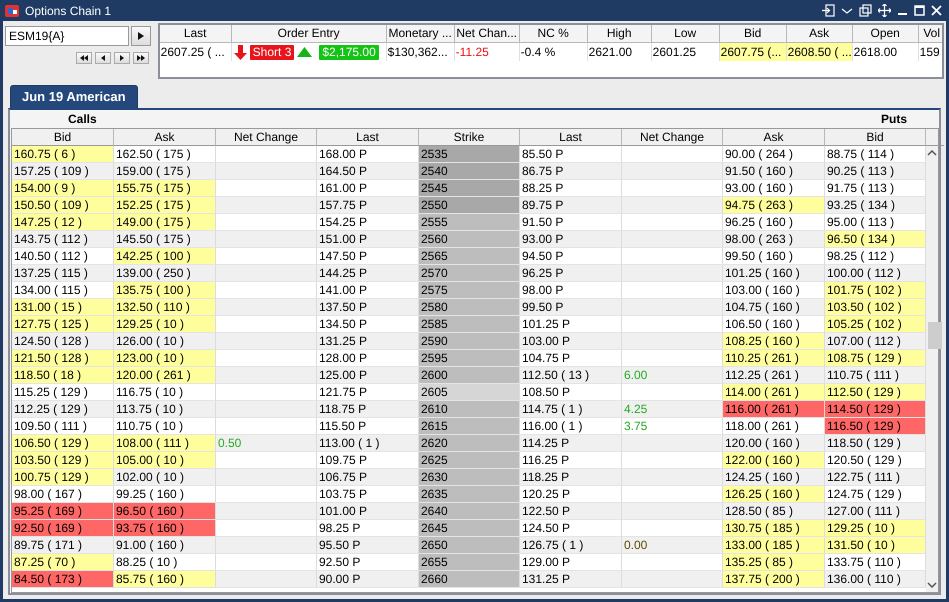 The width and height of the screenshot is (949, 602). Describe the element at coordinates (63, 222) in the screenshot. I see `table-cell: 147.25 ( 12 )` at that location.